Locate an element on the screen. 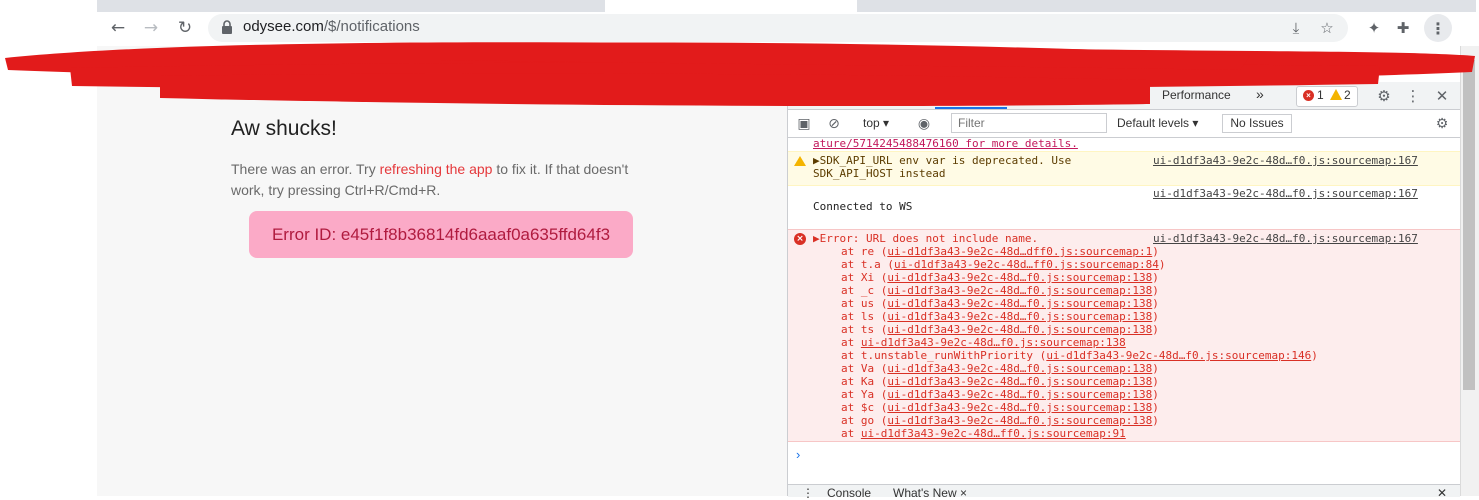  stack-frame-link: ui-d1df3a43-9e2c-48d…ff0.js:sourcemap:91 is located at coordinates (993, 433).